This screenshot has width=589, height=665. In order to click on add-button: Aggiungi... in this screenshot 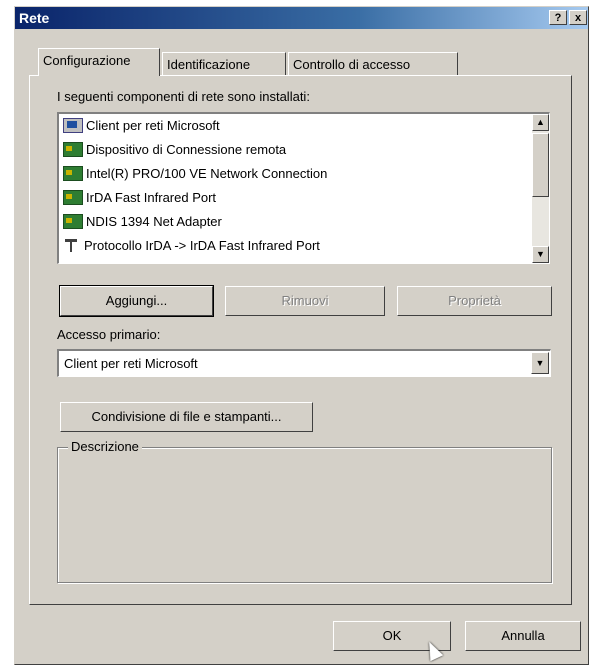, I will do `click(136, 301)`.